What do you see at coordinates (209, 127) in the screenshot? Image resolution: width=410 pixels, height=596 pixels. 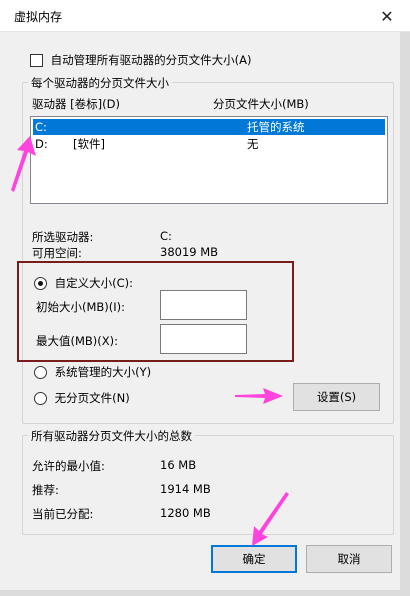 I see `drive-row-c: C: 托管的系统` at bounding box center [209, 127].